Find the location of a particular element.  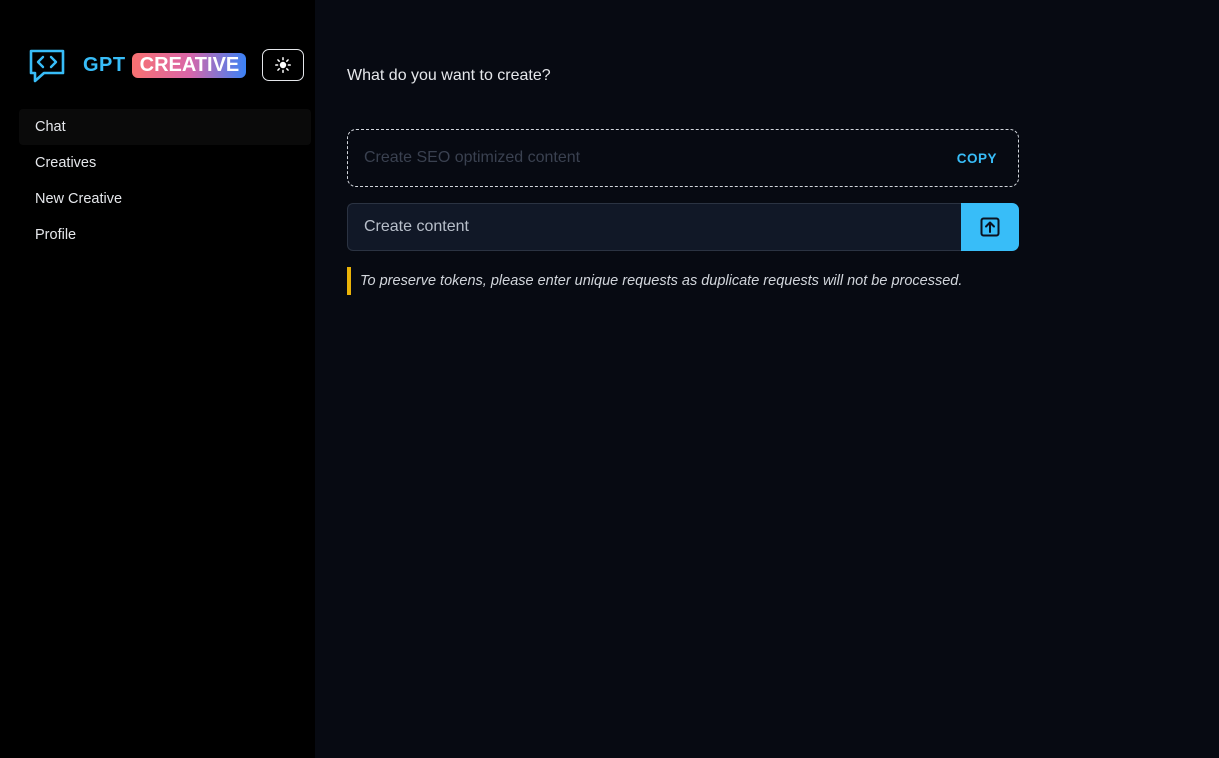

logo is located at coordinates (47, 66).